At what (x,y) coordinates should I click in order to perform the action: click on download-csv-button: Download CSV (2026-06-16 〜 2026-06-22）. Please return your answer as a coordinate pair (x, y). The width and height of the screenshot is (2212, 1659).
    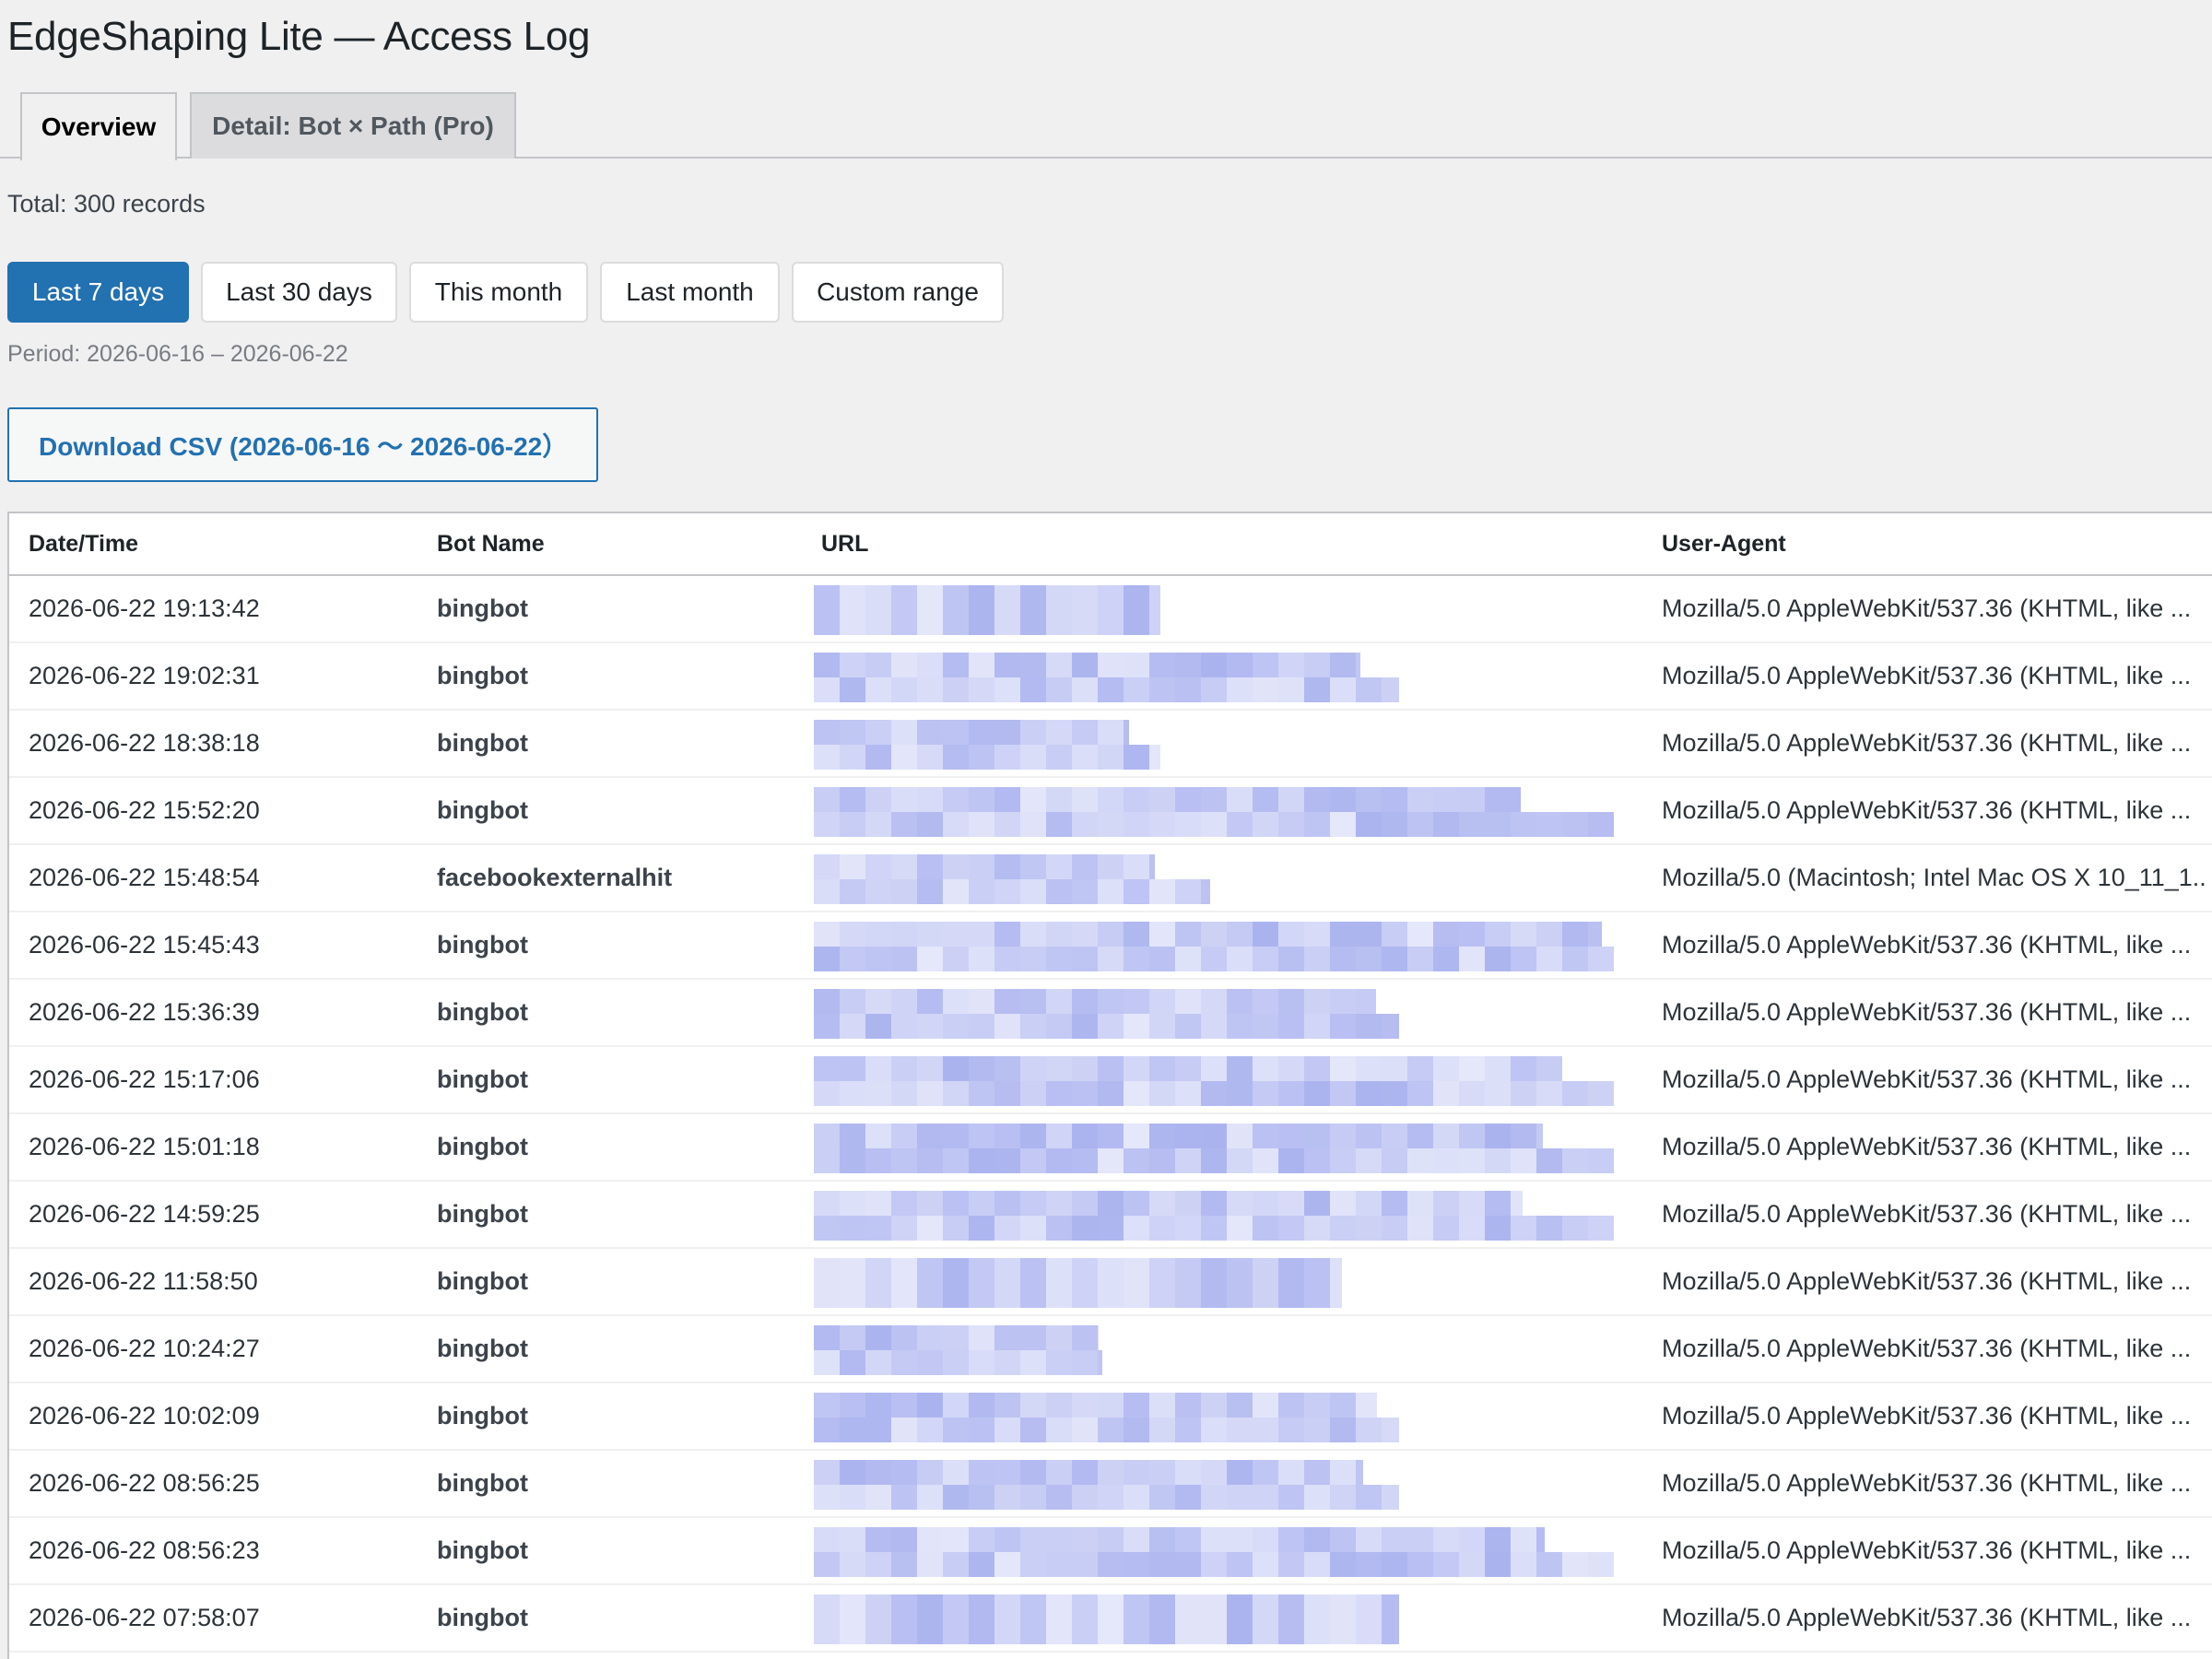
    Looking at the image, I should click on (302, 444).